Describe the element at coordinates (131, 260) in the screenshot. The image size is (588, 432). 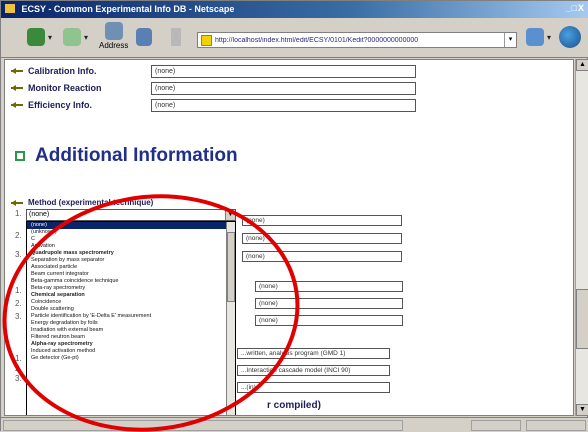
I see `dropdown-option: Separation by mass separator` at that location.